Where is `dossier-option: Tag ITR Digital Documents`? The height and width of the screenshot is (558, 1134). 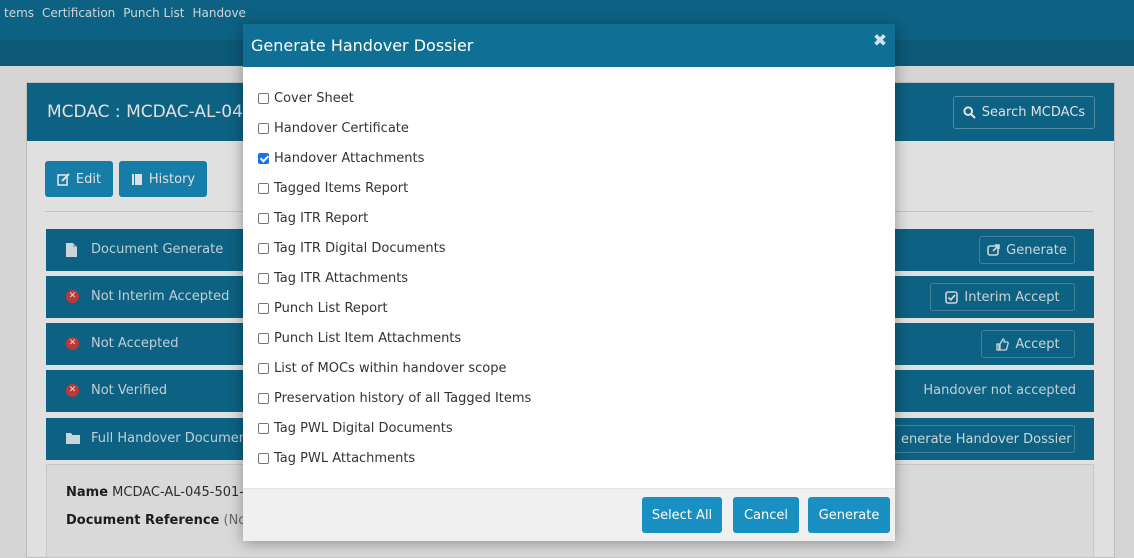 dossier-option: Tag ITR Digital Documents is located at coordinates (394, 248).